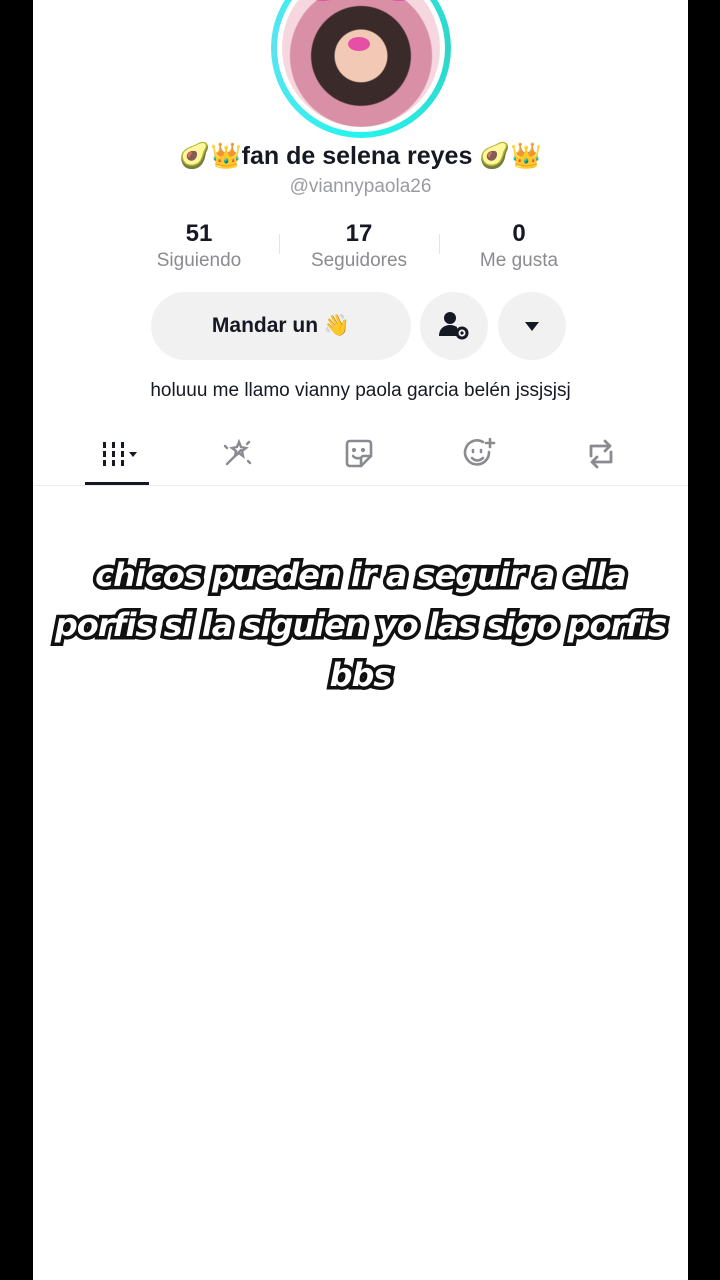 Image resolution: width=720 pixels, height=1280 pixels. I want to click on face-sparkle-icon, so click(479, 451).